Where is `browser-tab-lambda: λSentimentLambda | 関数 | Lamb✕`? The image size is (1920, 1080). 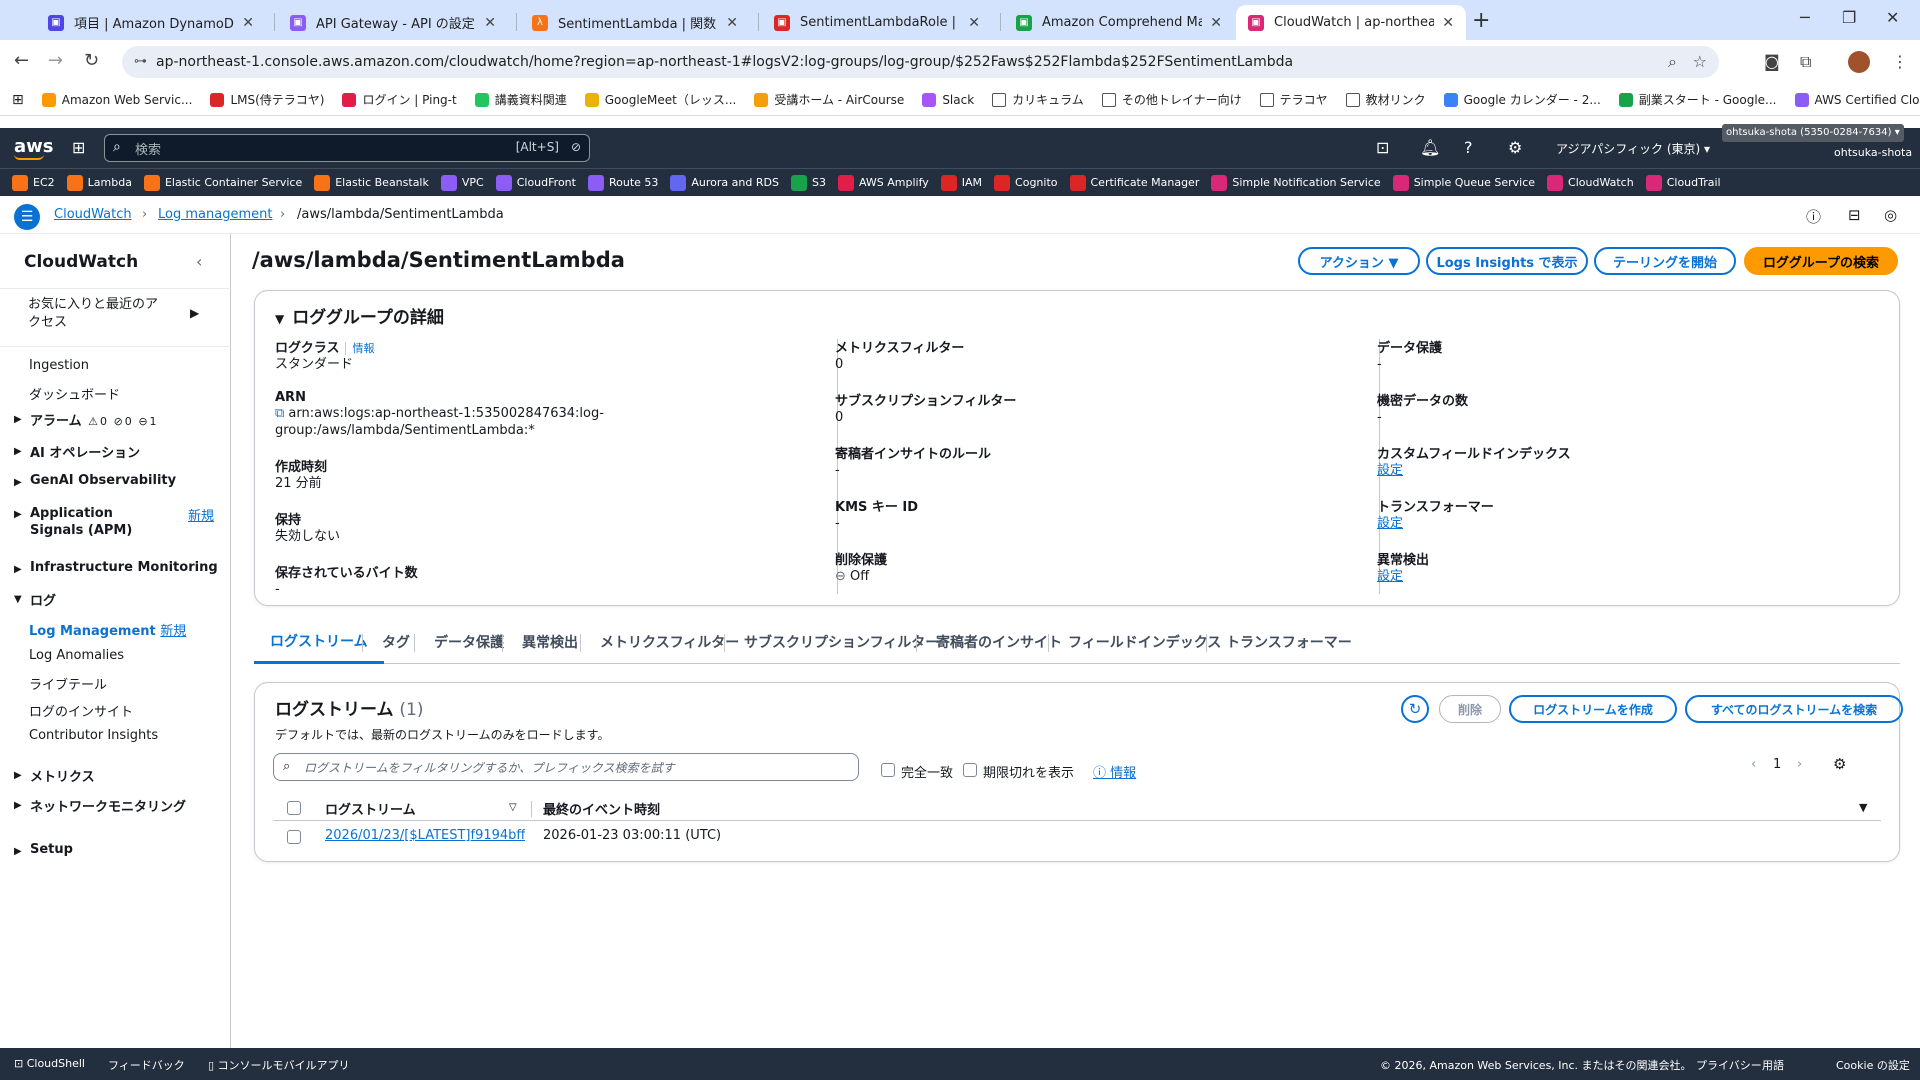 browser-tab-lambda: λSentimentLambda | 関数 | Lamb✕ is located at coordinates (635, 22).